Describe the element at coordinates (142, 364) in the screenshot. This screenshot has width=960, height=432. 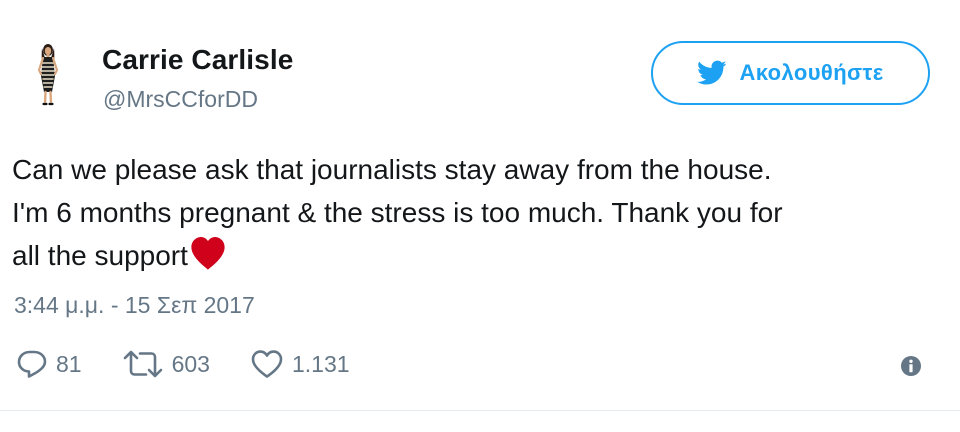
I see `retweet-icon` at that location.